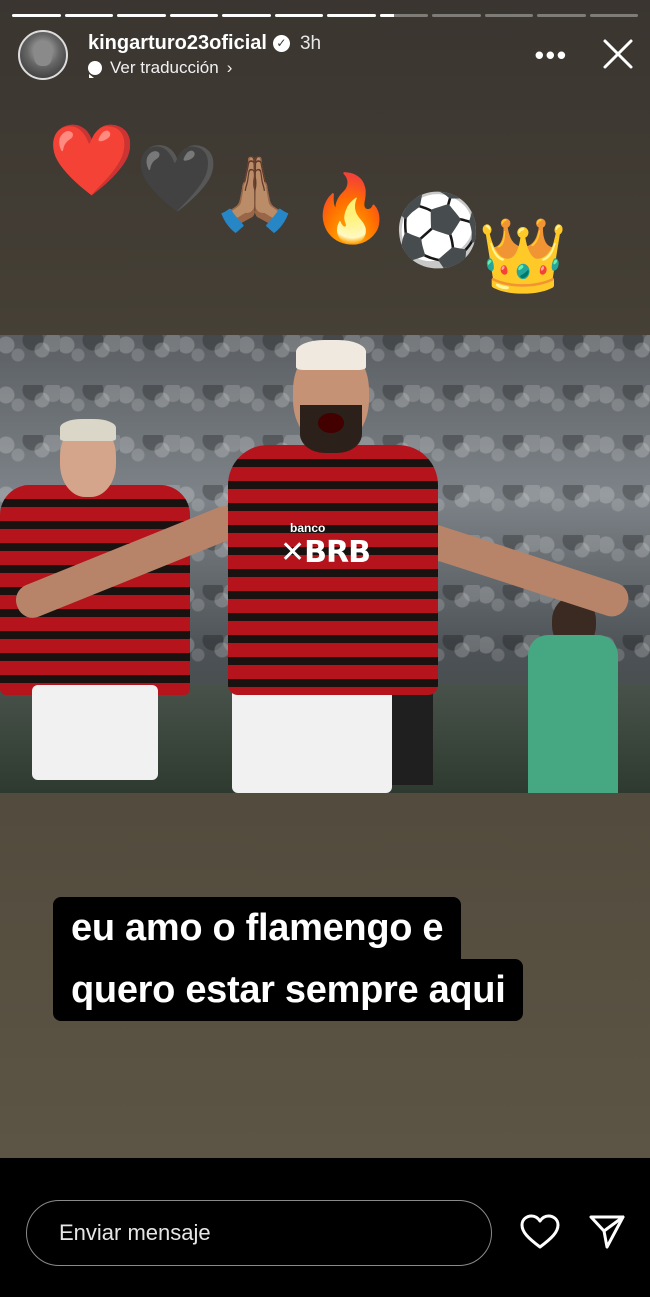 The height and width of the screenshot is (1297, 650). I want to click on translate-bubble-icon, so click(95, 69).